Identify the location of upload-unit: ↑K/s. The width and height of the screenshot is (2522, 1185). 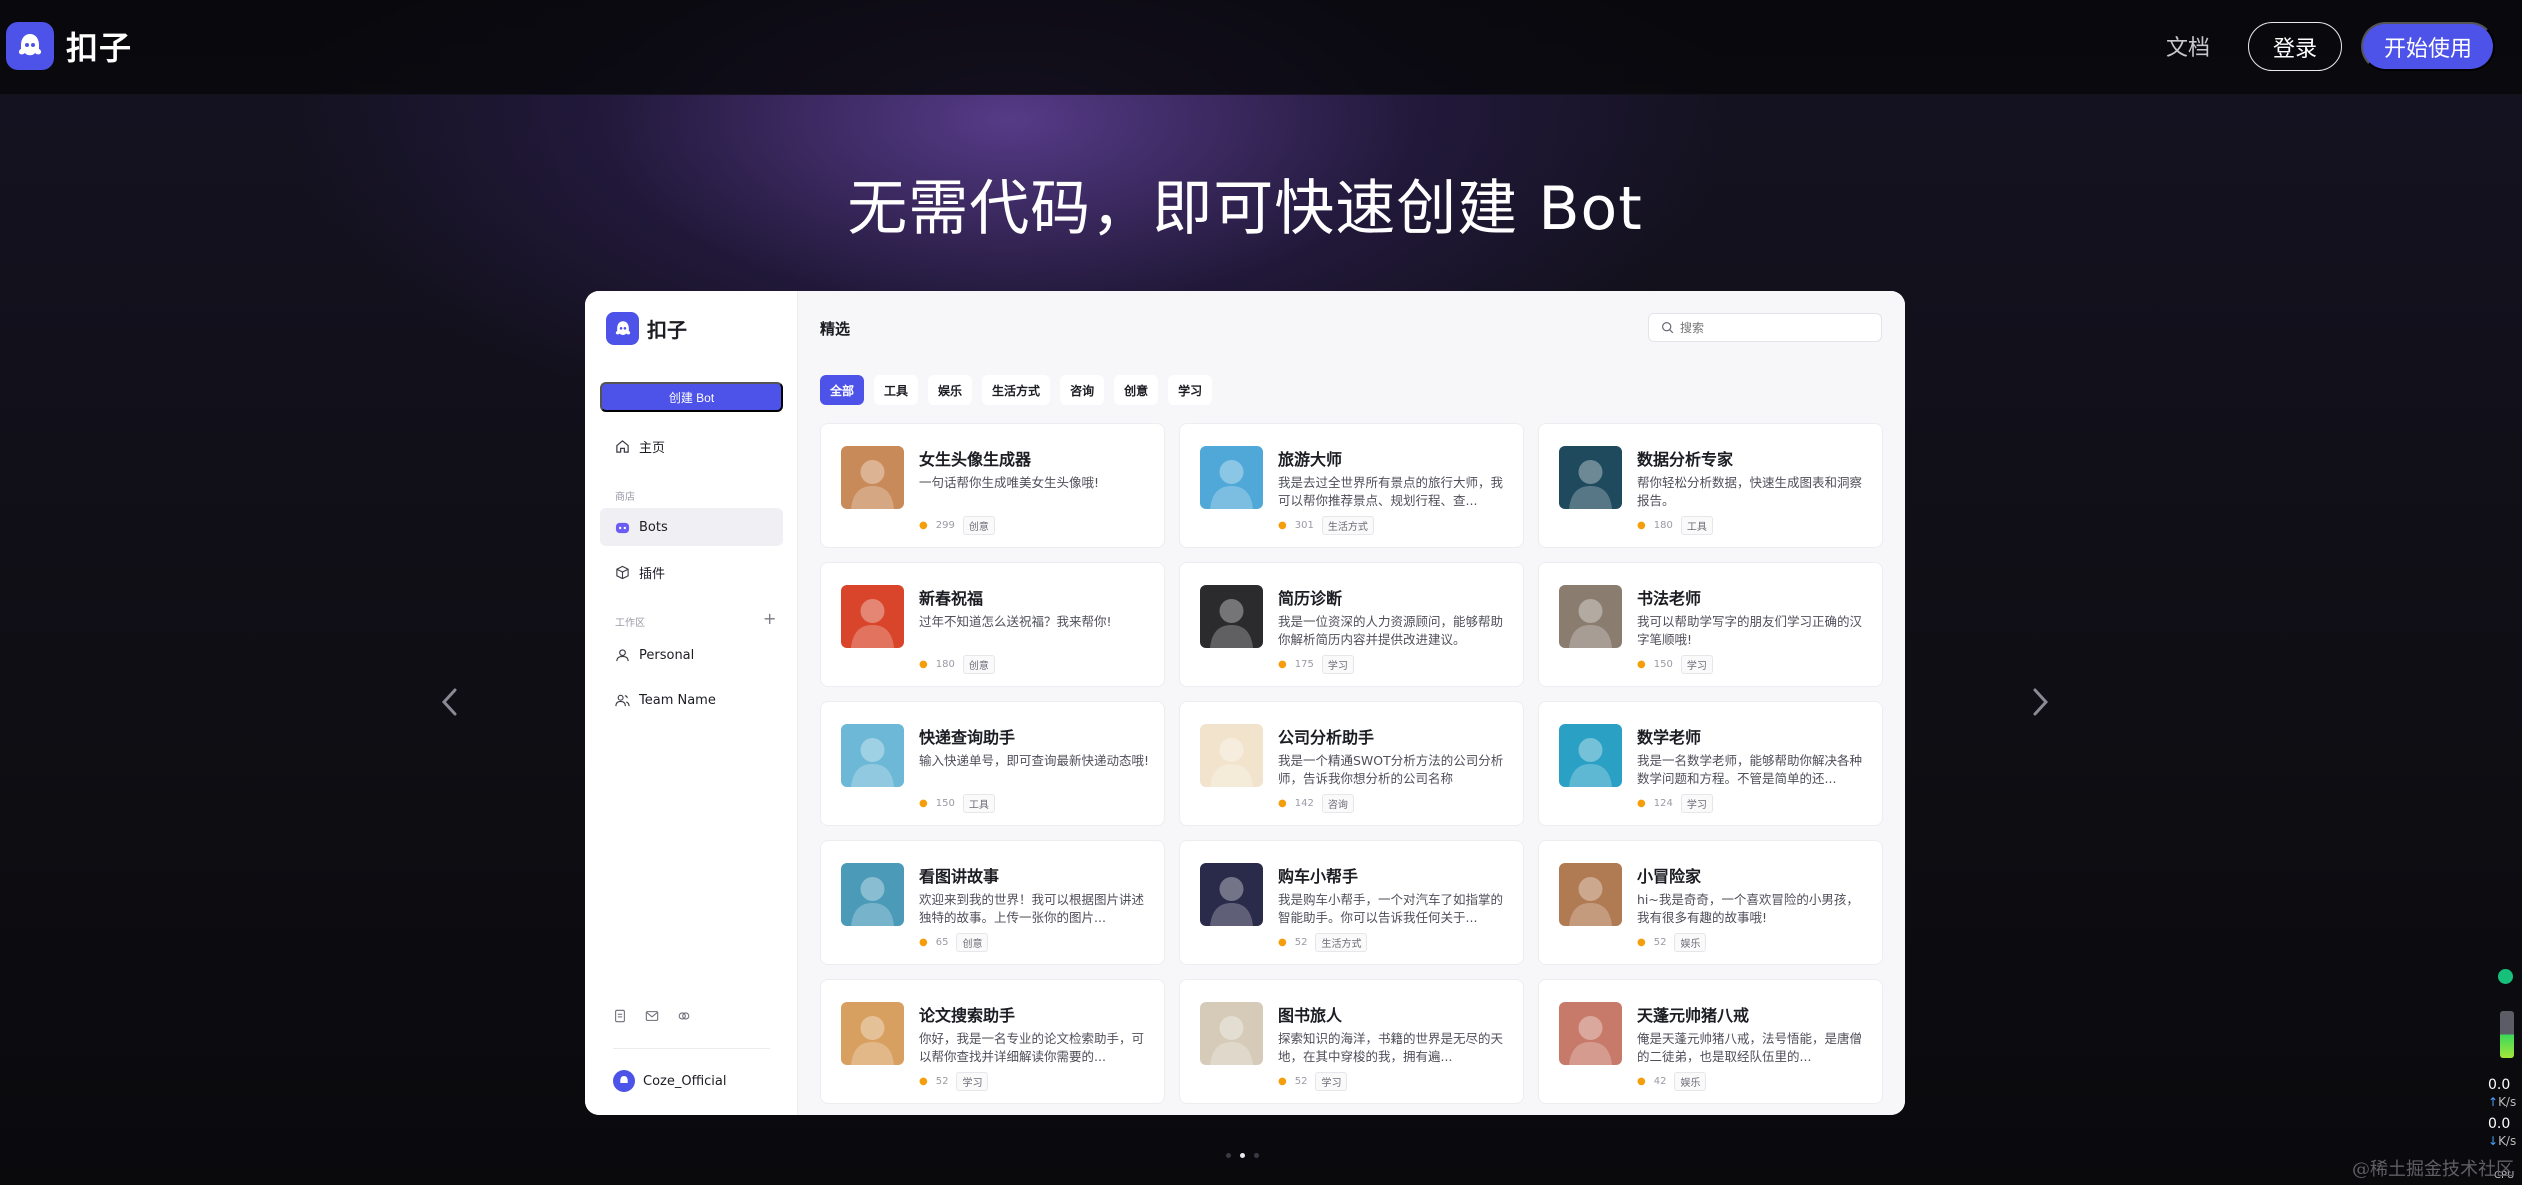
(2502, 1102).